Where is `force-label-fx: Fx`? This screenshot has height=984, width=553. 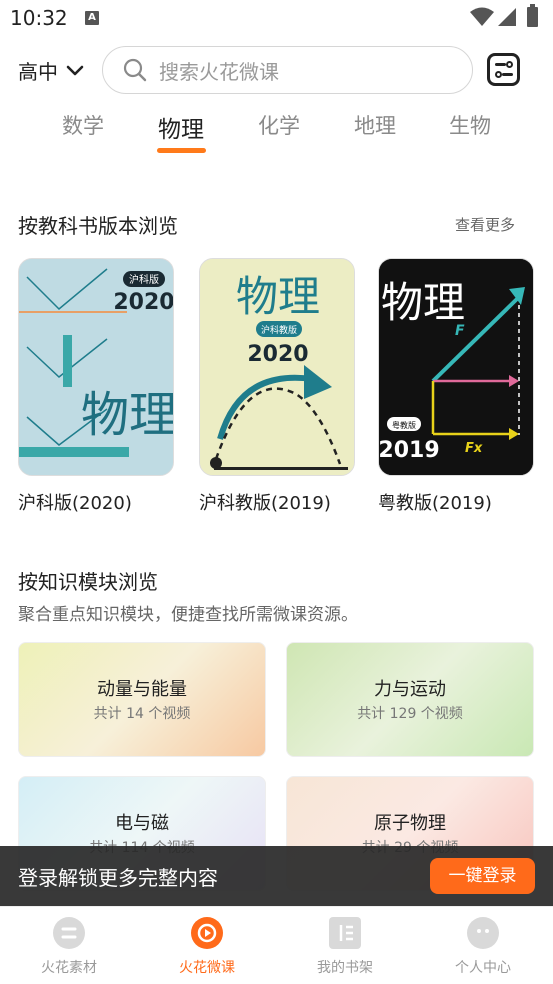 force-label-fx: Fx is located at coordinates (474, 448).